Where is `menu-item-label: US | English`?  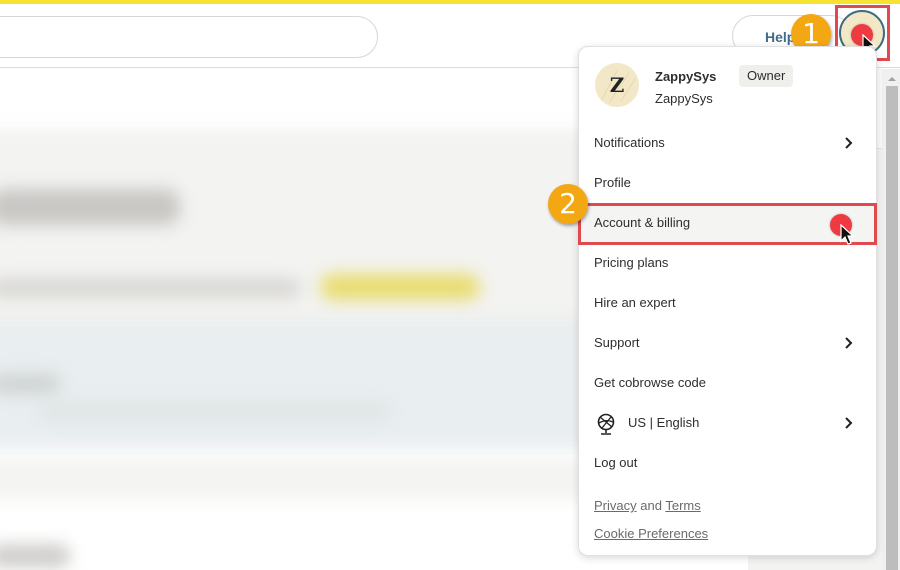
menu-item-label: US | English is located at coordinates (664, 422).